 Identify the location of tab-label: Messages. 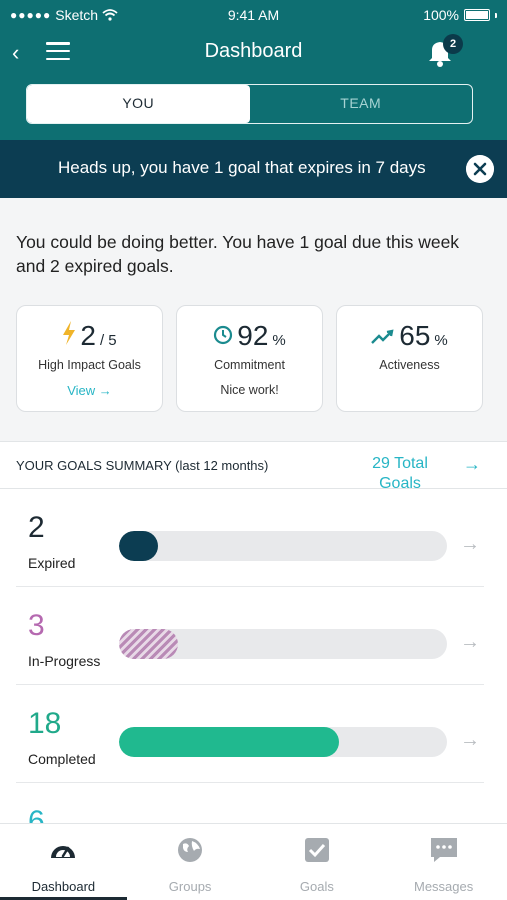
(444, 886).